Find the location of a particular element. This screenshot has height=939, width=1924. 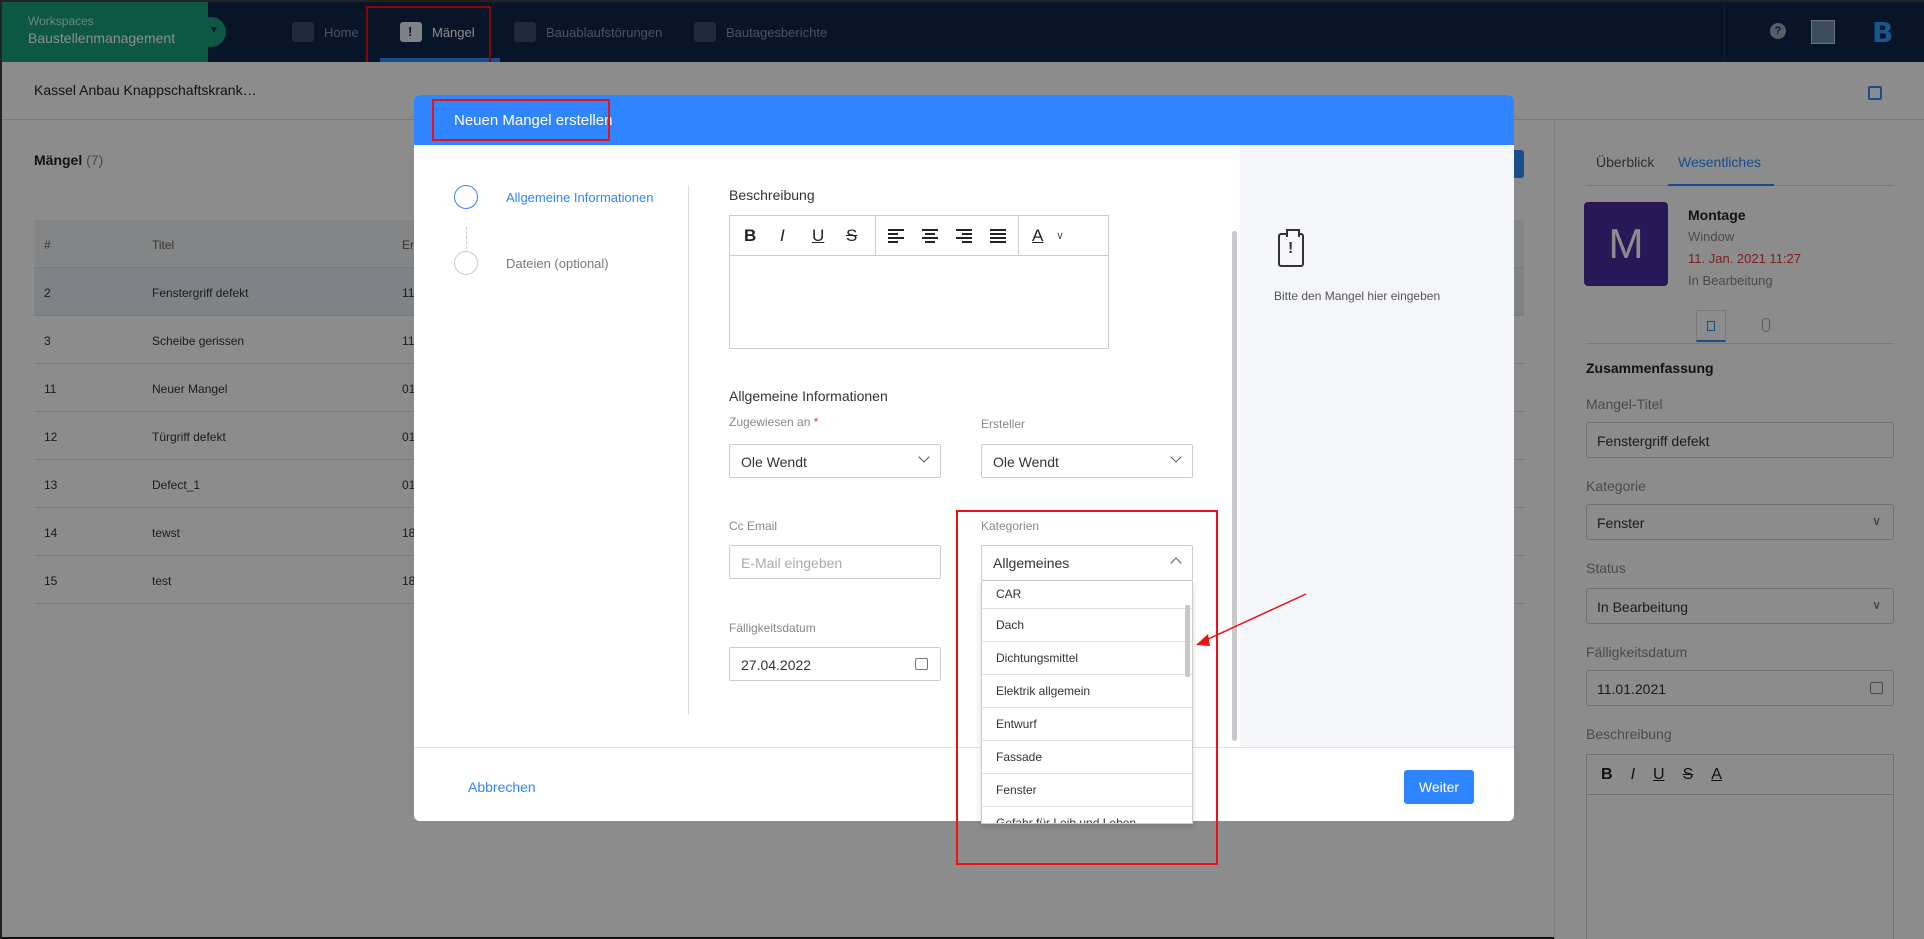

annotation-arrow is located at coordinates (1251, 619).